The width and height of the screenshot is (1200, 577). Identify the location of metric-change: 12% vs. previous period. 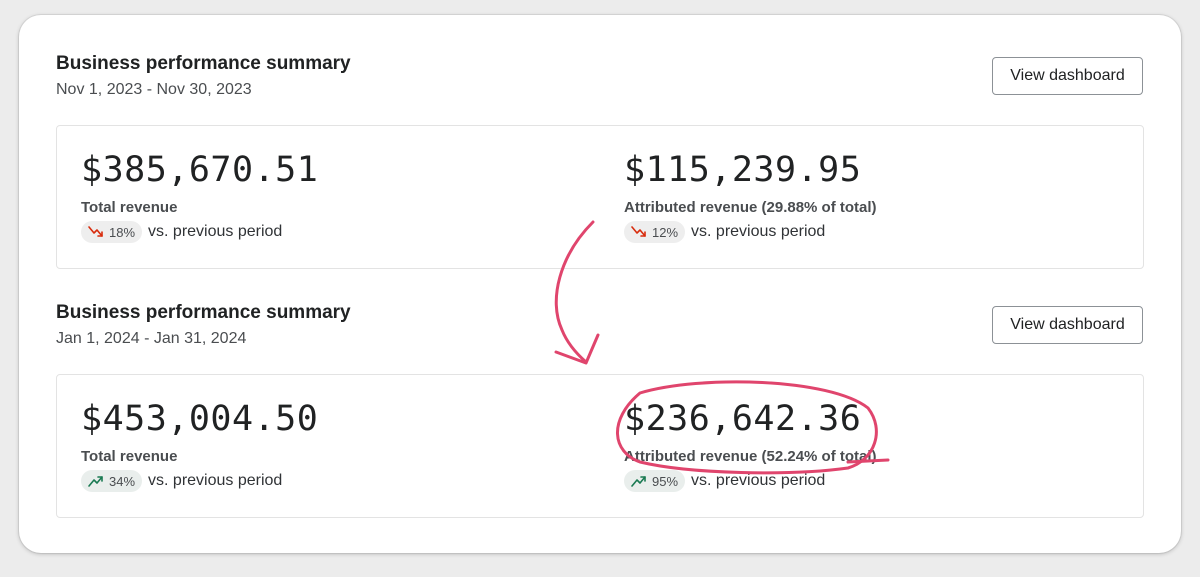
(724, 232).